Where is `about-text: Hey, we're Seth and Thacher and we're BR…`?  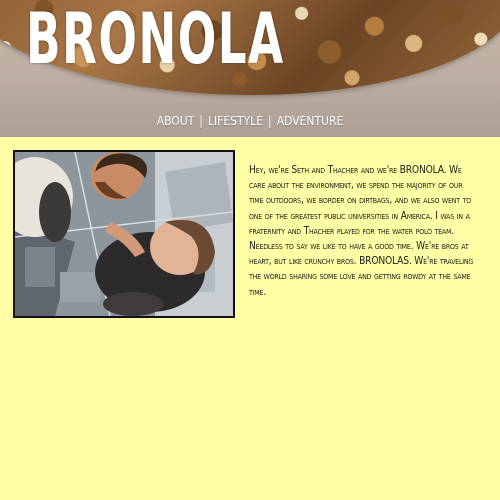
about-text: Hey, we're Seth and Thacher and we're BR… is located at coordinates (361, 231).